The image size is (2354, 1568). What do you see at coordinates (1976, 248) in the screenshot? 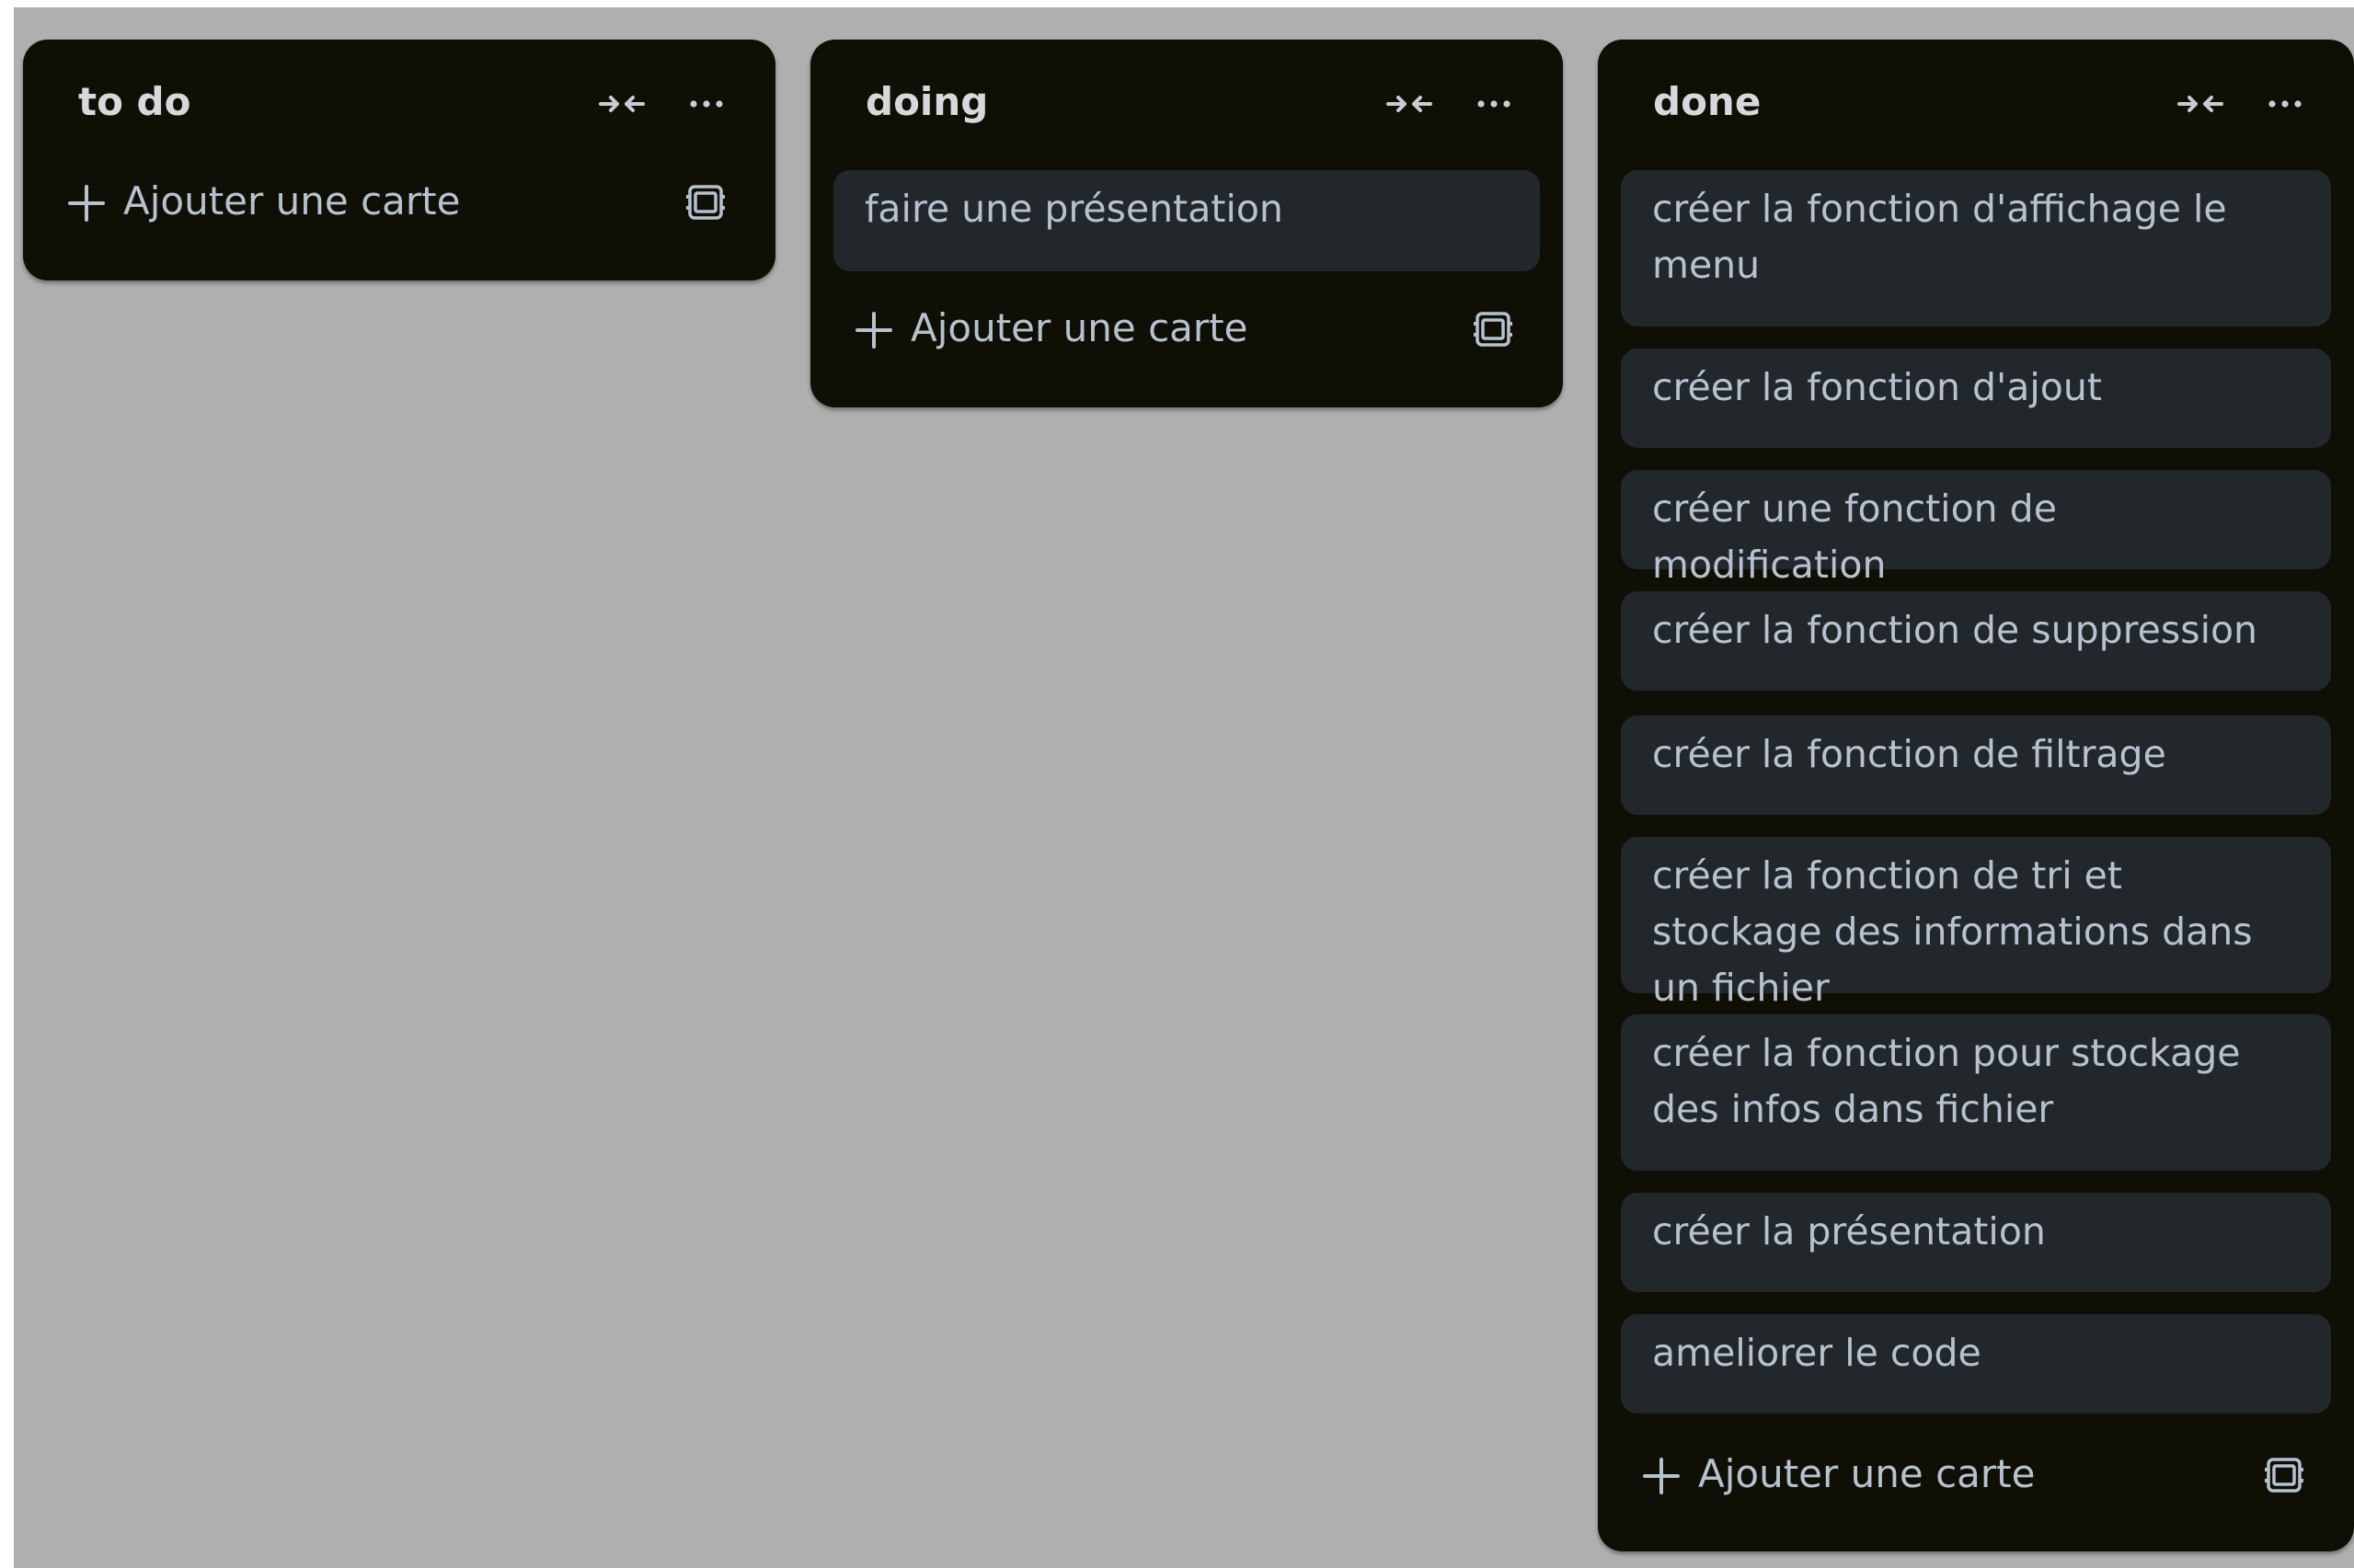
I see `card: créer la fonction d'affichage le menu` at bounding box center [1976, 248].